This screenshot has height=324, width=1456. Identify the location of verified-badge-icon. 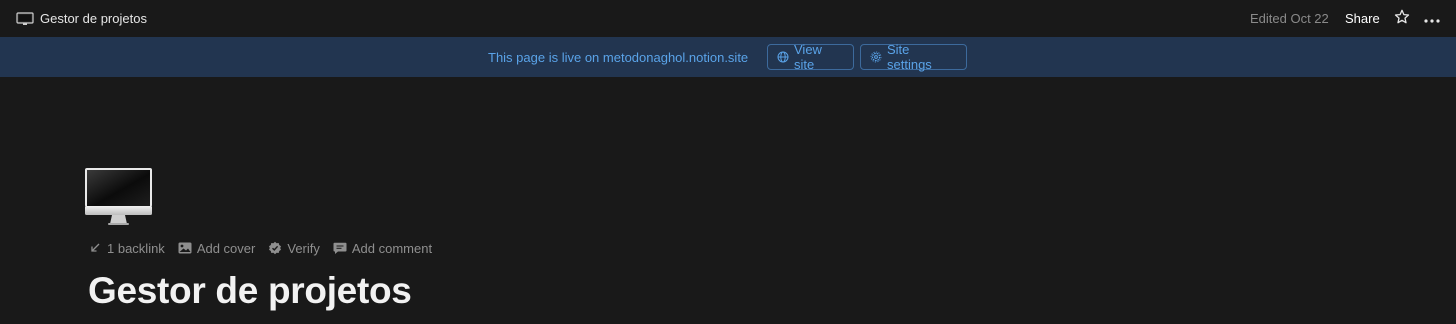
(275, 248).